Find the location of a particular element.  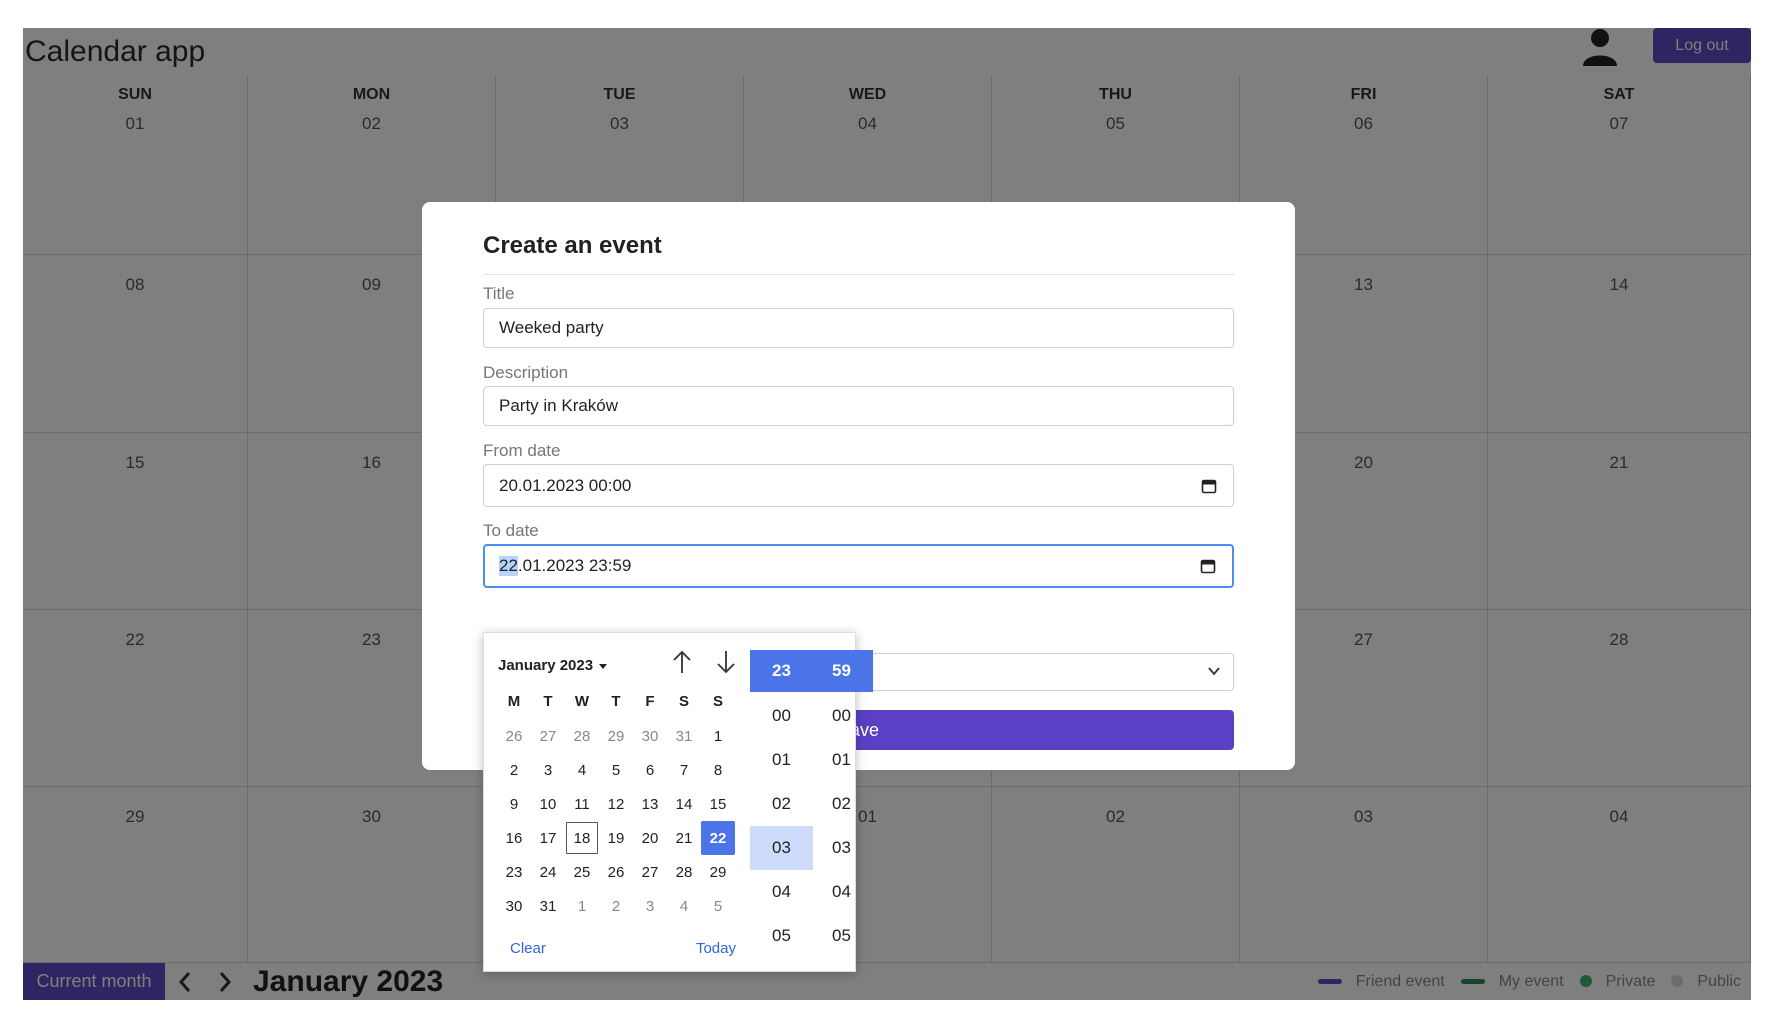

minute-option: 01 is located at coordinates (841, 760).